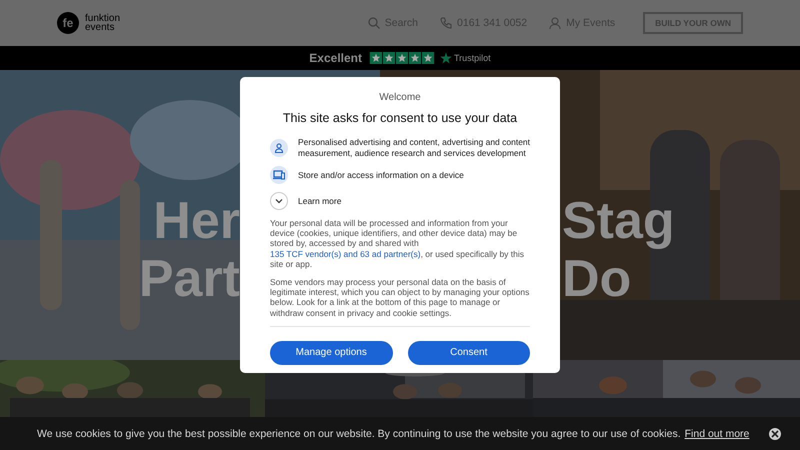 The height and width of the screenshot is (450, 800). I want to click on logo-mark: fe, so click(68, 23).